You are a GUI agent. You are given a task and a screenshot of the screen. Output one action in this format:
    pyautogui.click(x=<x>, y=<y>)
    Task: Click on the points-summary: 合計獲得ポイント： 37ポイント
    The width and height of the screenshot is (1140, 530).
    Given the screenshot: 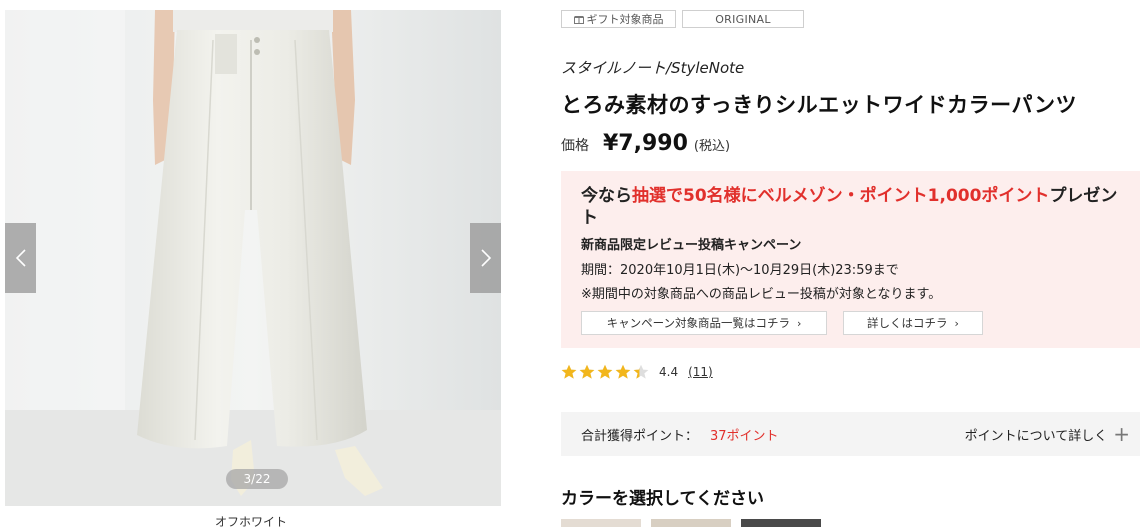 What is the action you would take?
    pyautogui.click(x=680, y=434)
    